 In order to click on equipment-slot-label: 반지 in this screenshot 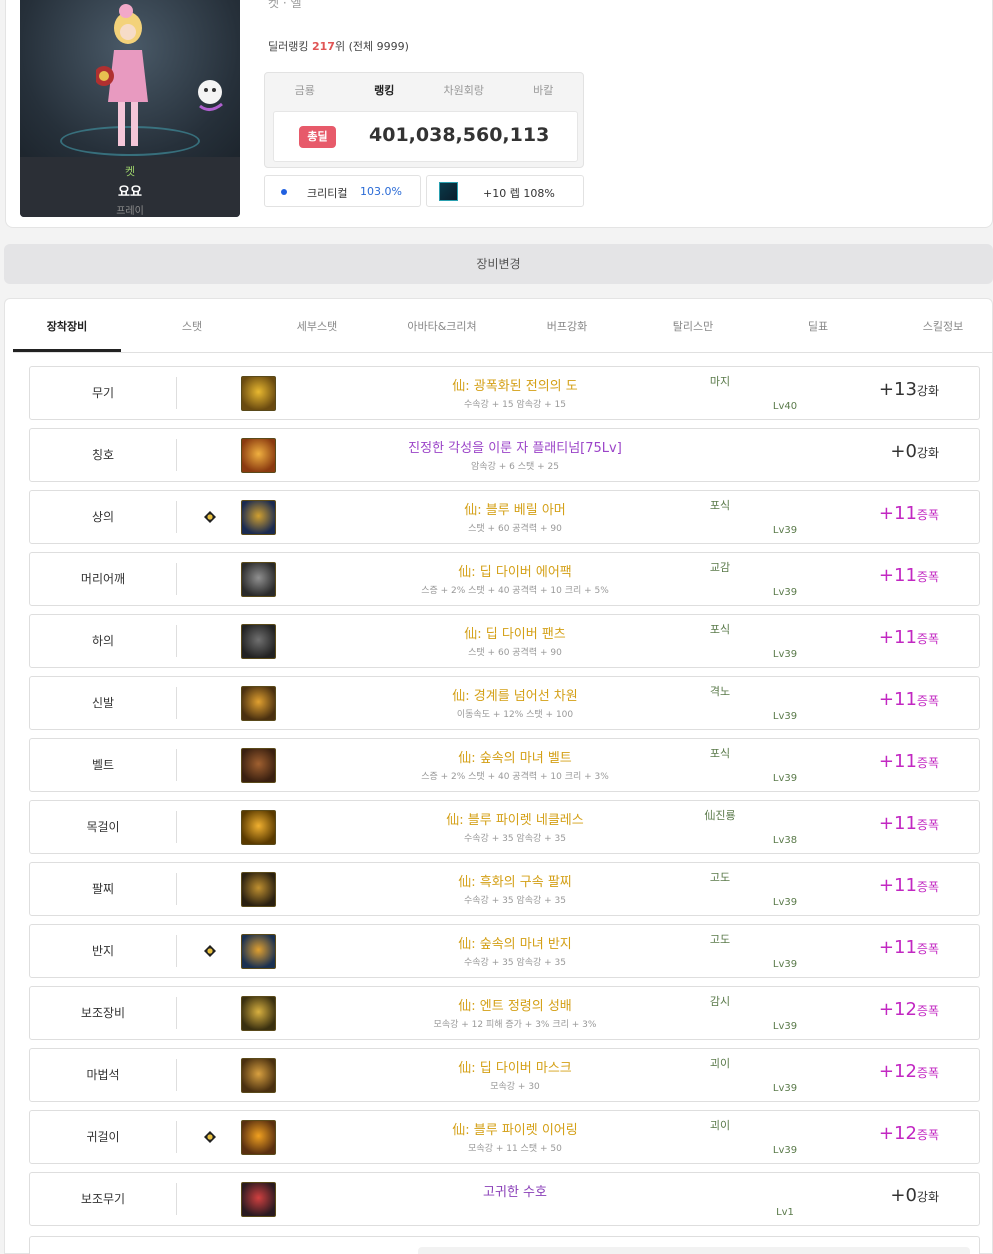, I will do `click(103, 951)`.